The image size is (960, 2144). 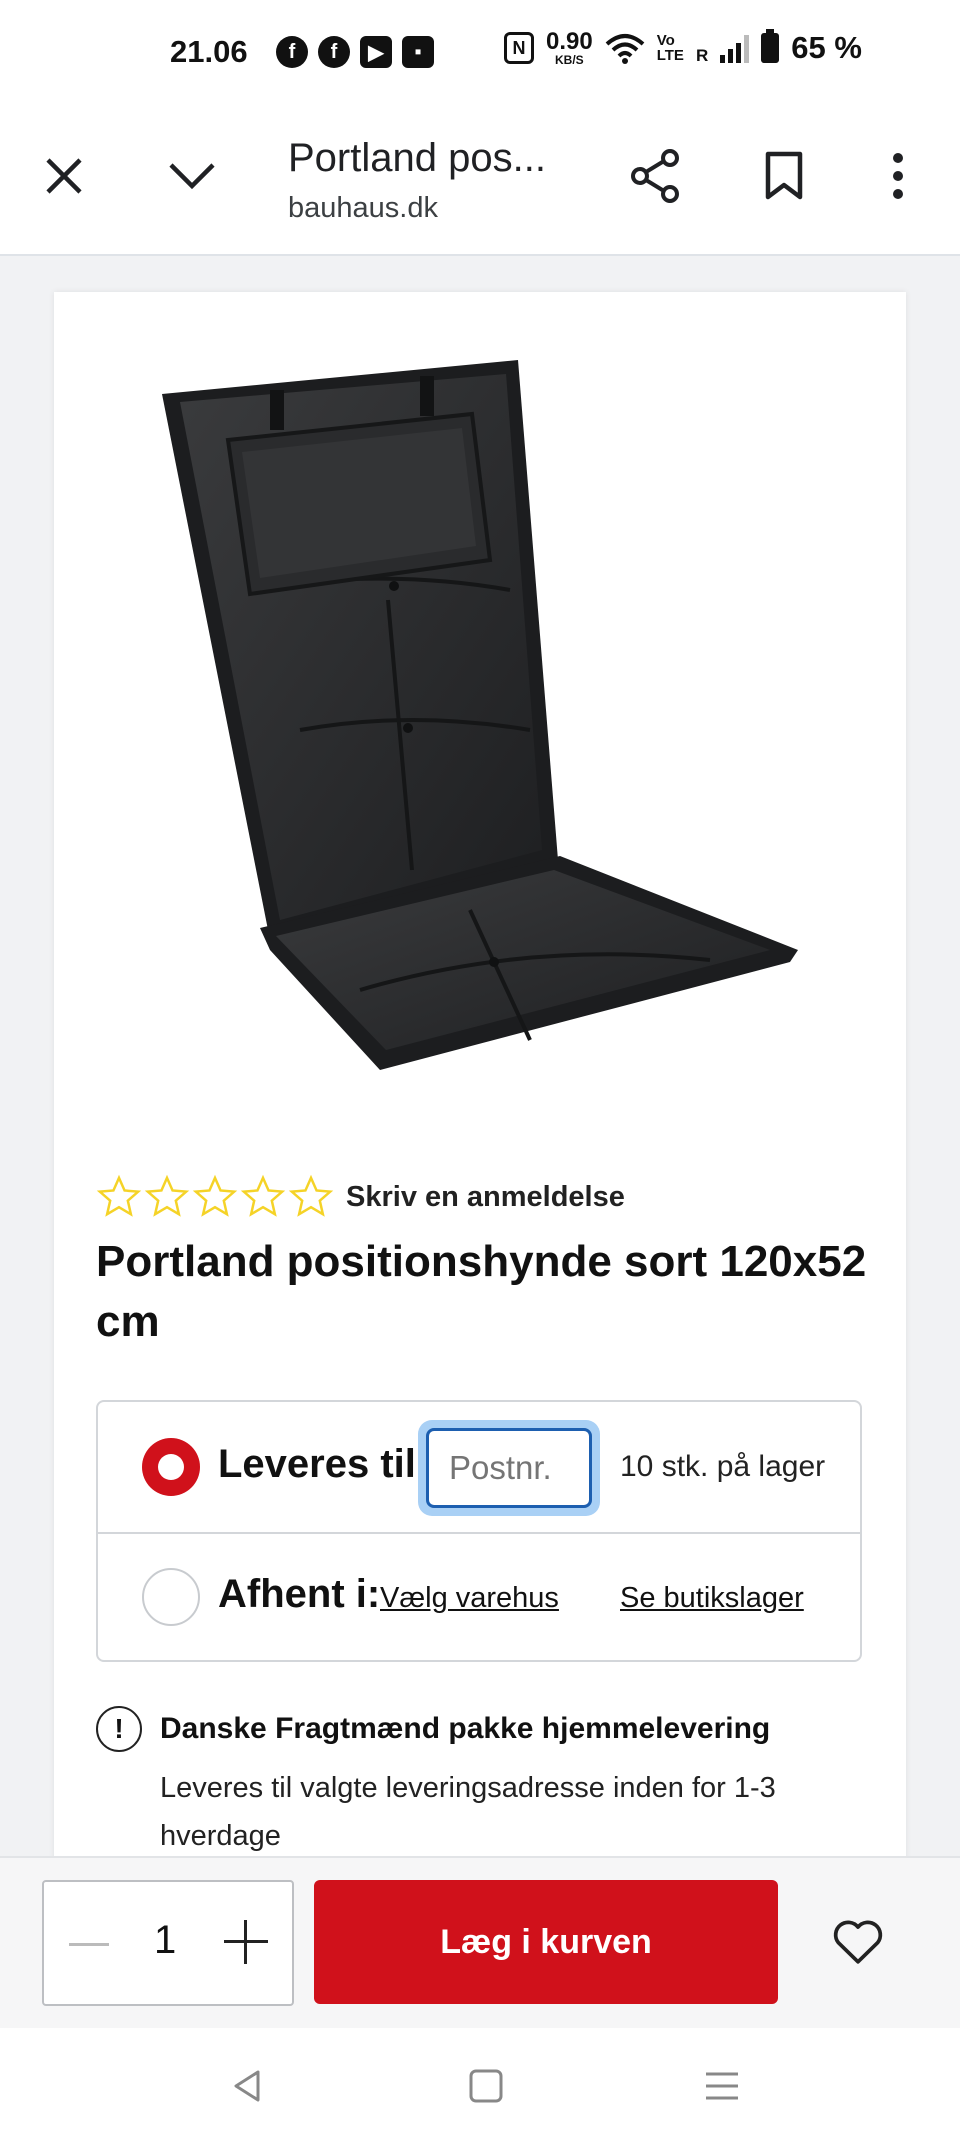 I want to click on chevron-down-icon, so click(x=192, y=176).